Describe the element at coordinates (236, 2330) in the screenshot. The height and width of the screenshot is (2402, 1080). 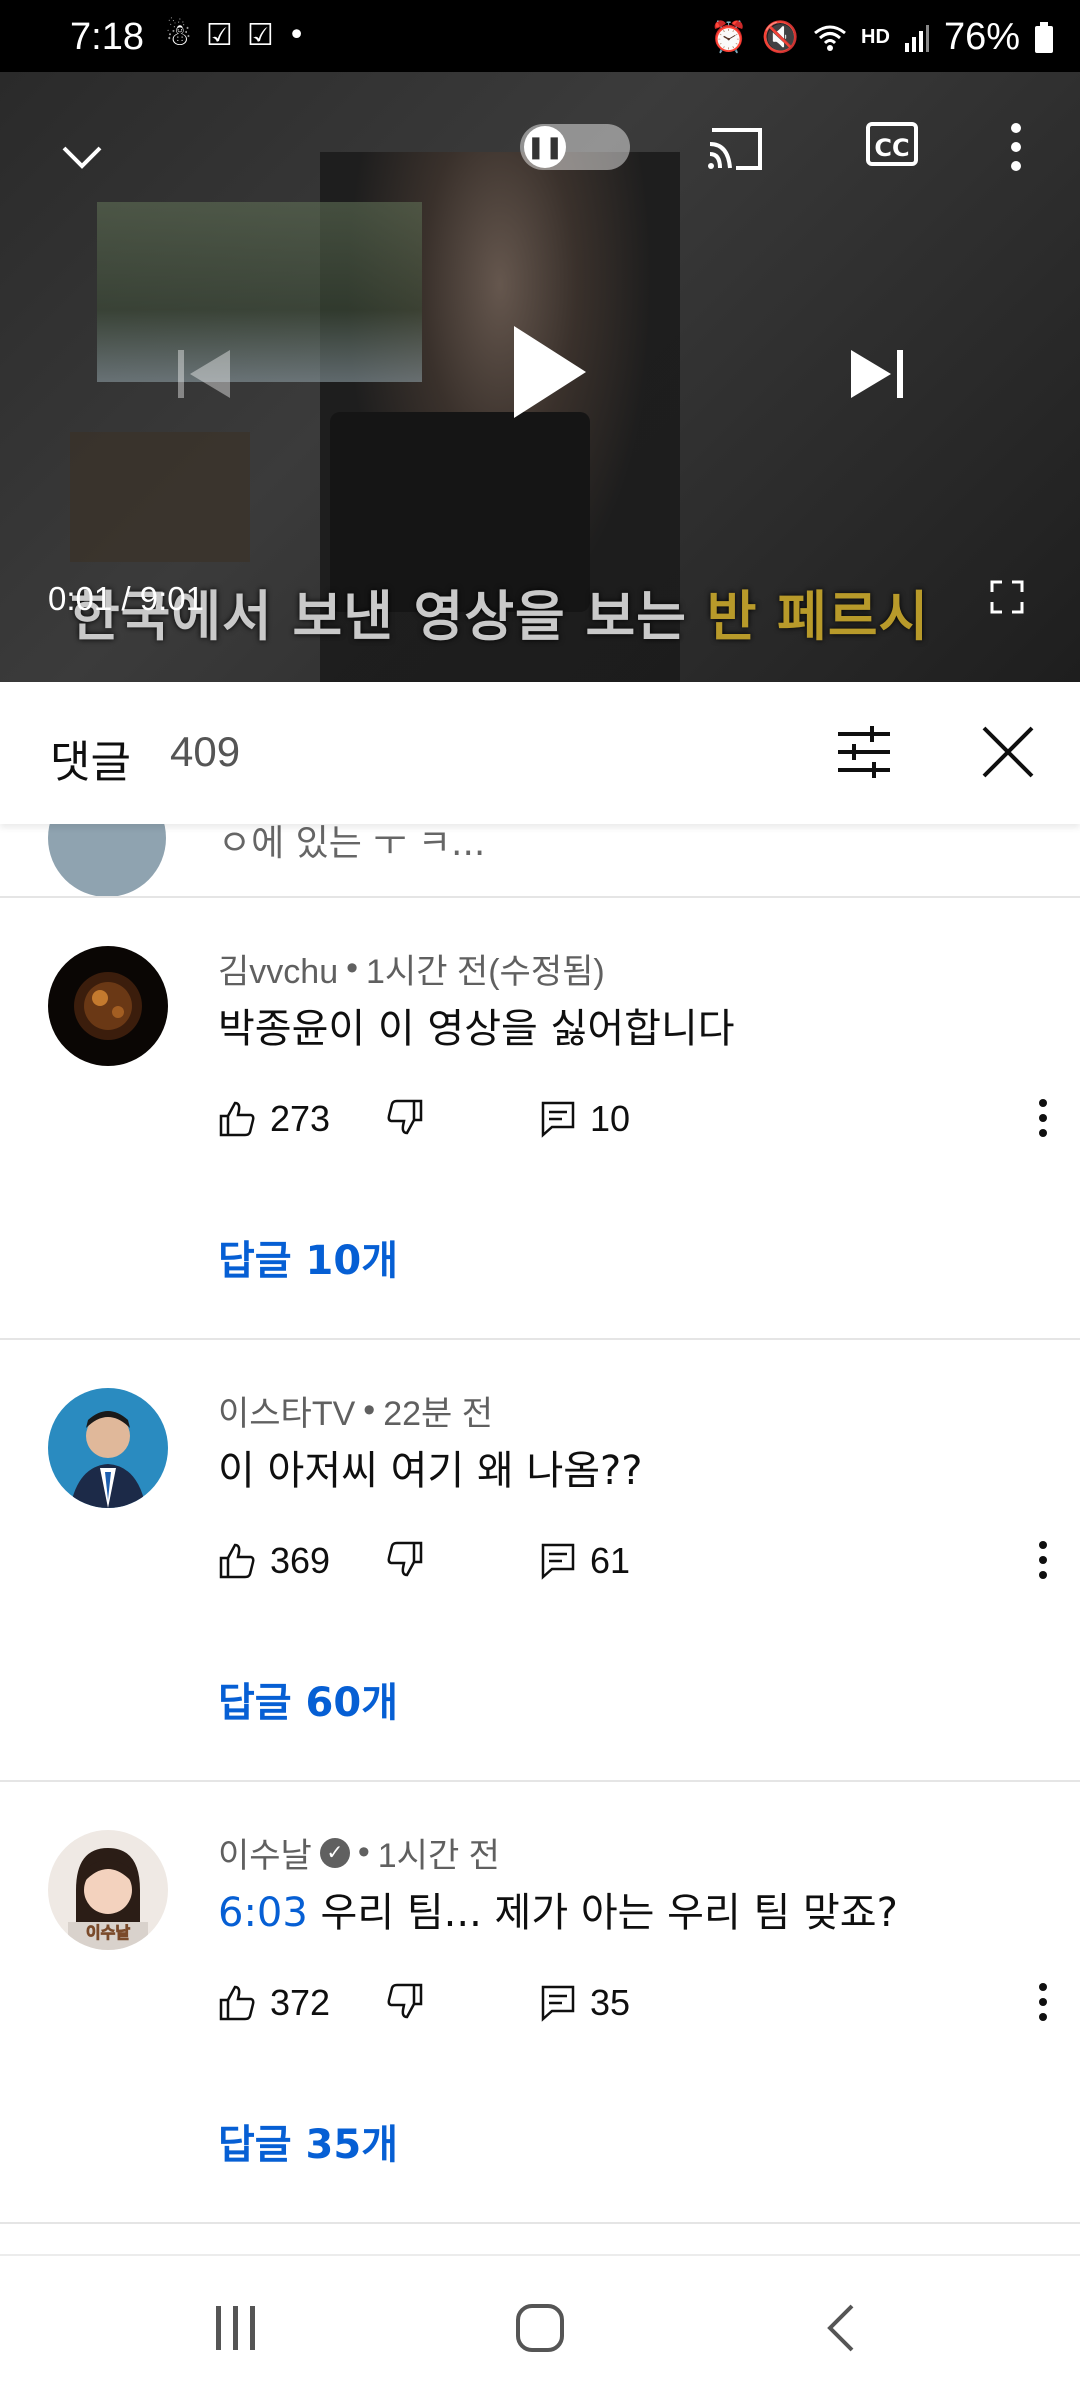
I see `recent-apps-icon` at that location.